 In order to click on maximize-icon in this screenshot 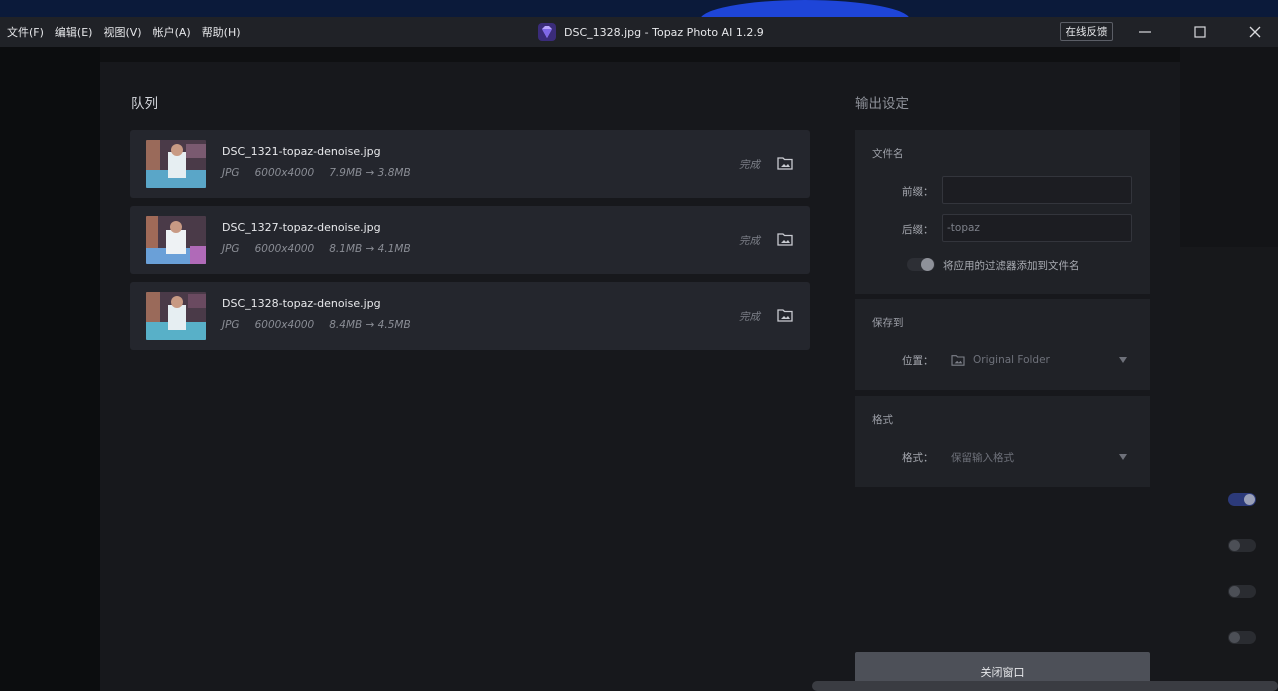, I will do `click(1200, 32)`.